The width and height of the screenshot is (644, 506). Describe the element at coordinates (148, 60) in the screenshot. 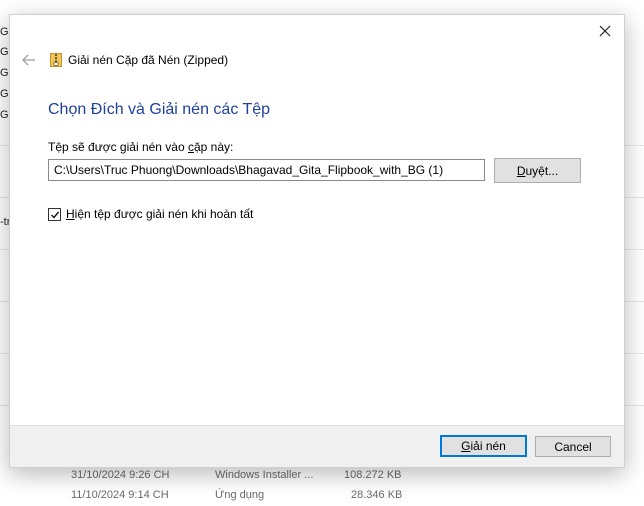

I see `dialog-title: Giải nén Cặp đã Nén (Zipped)` at that location.